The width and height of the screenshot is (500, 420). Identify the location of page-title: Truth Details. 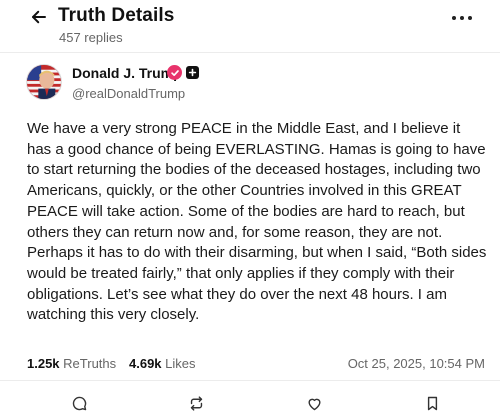
(116, 15).